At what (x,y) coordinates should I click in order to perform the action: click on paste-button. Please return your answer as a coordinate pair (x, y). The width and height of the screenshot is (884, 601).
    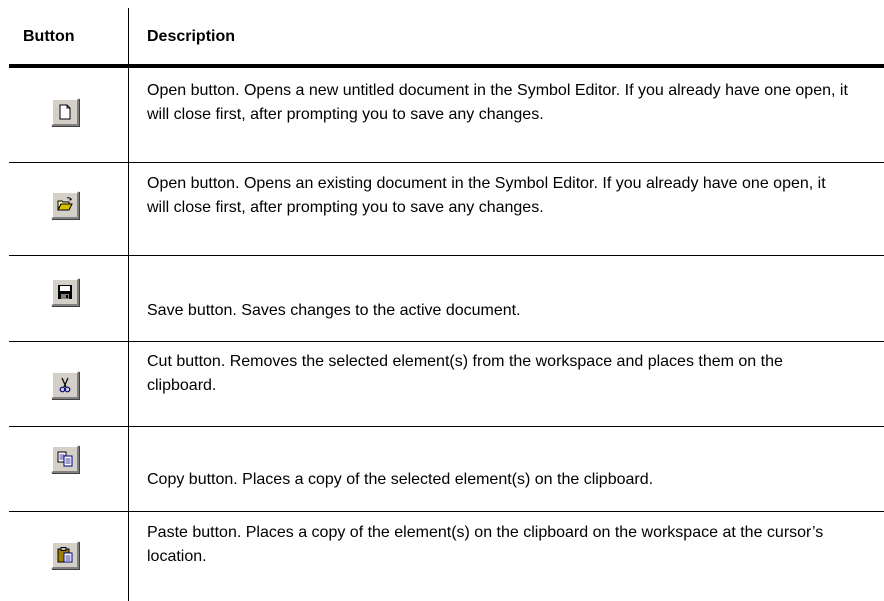
    Looking at the image, I should click on (65, 555).